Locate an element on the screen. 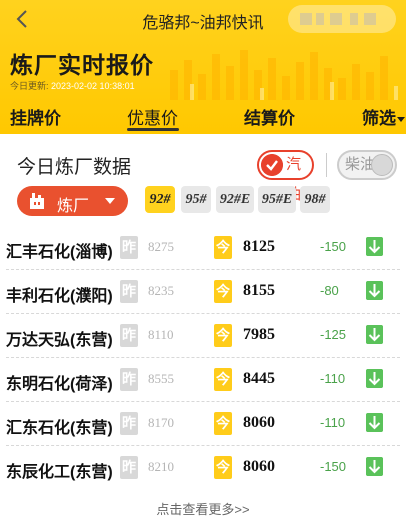 The image size is (406, 524). filter-caret-icon is located at coordinates (401, 120).